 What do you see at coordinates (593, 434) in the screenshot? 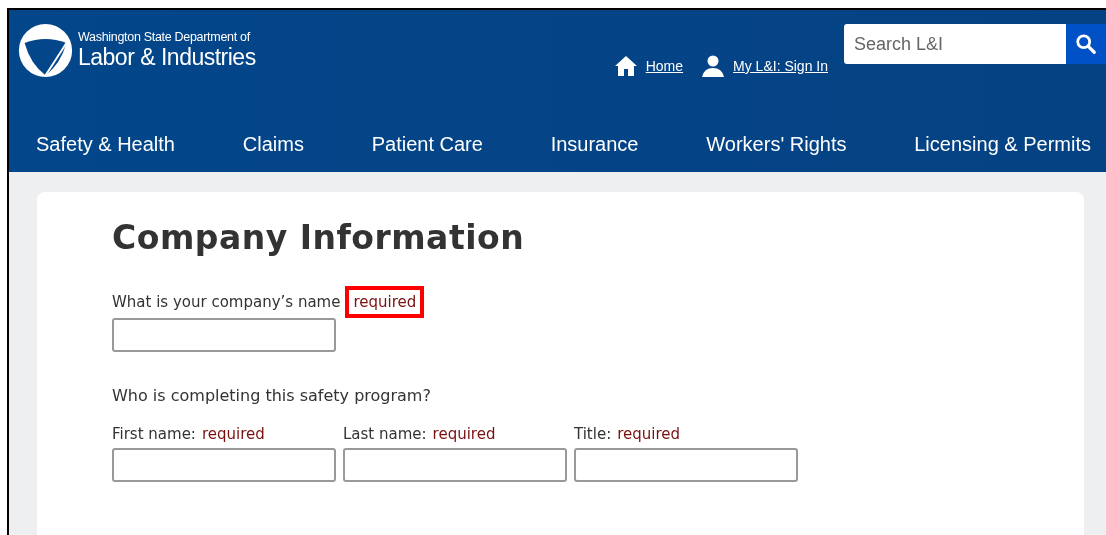
I see `field-label: Title:` at bounding box center [593, 434].